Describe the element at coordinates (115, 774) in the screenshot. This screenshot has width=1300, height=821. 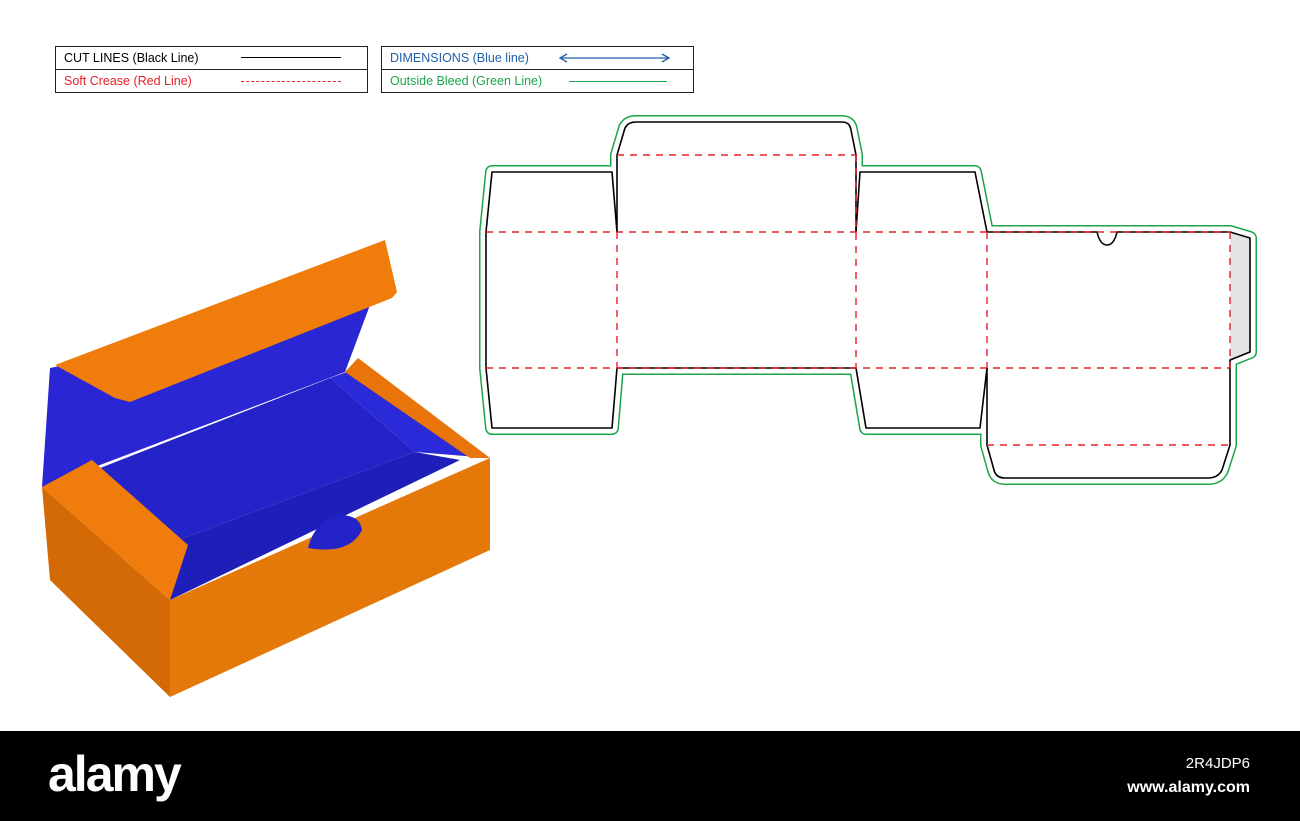
I see `alamy-logo: alamy` at that location.